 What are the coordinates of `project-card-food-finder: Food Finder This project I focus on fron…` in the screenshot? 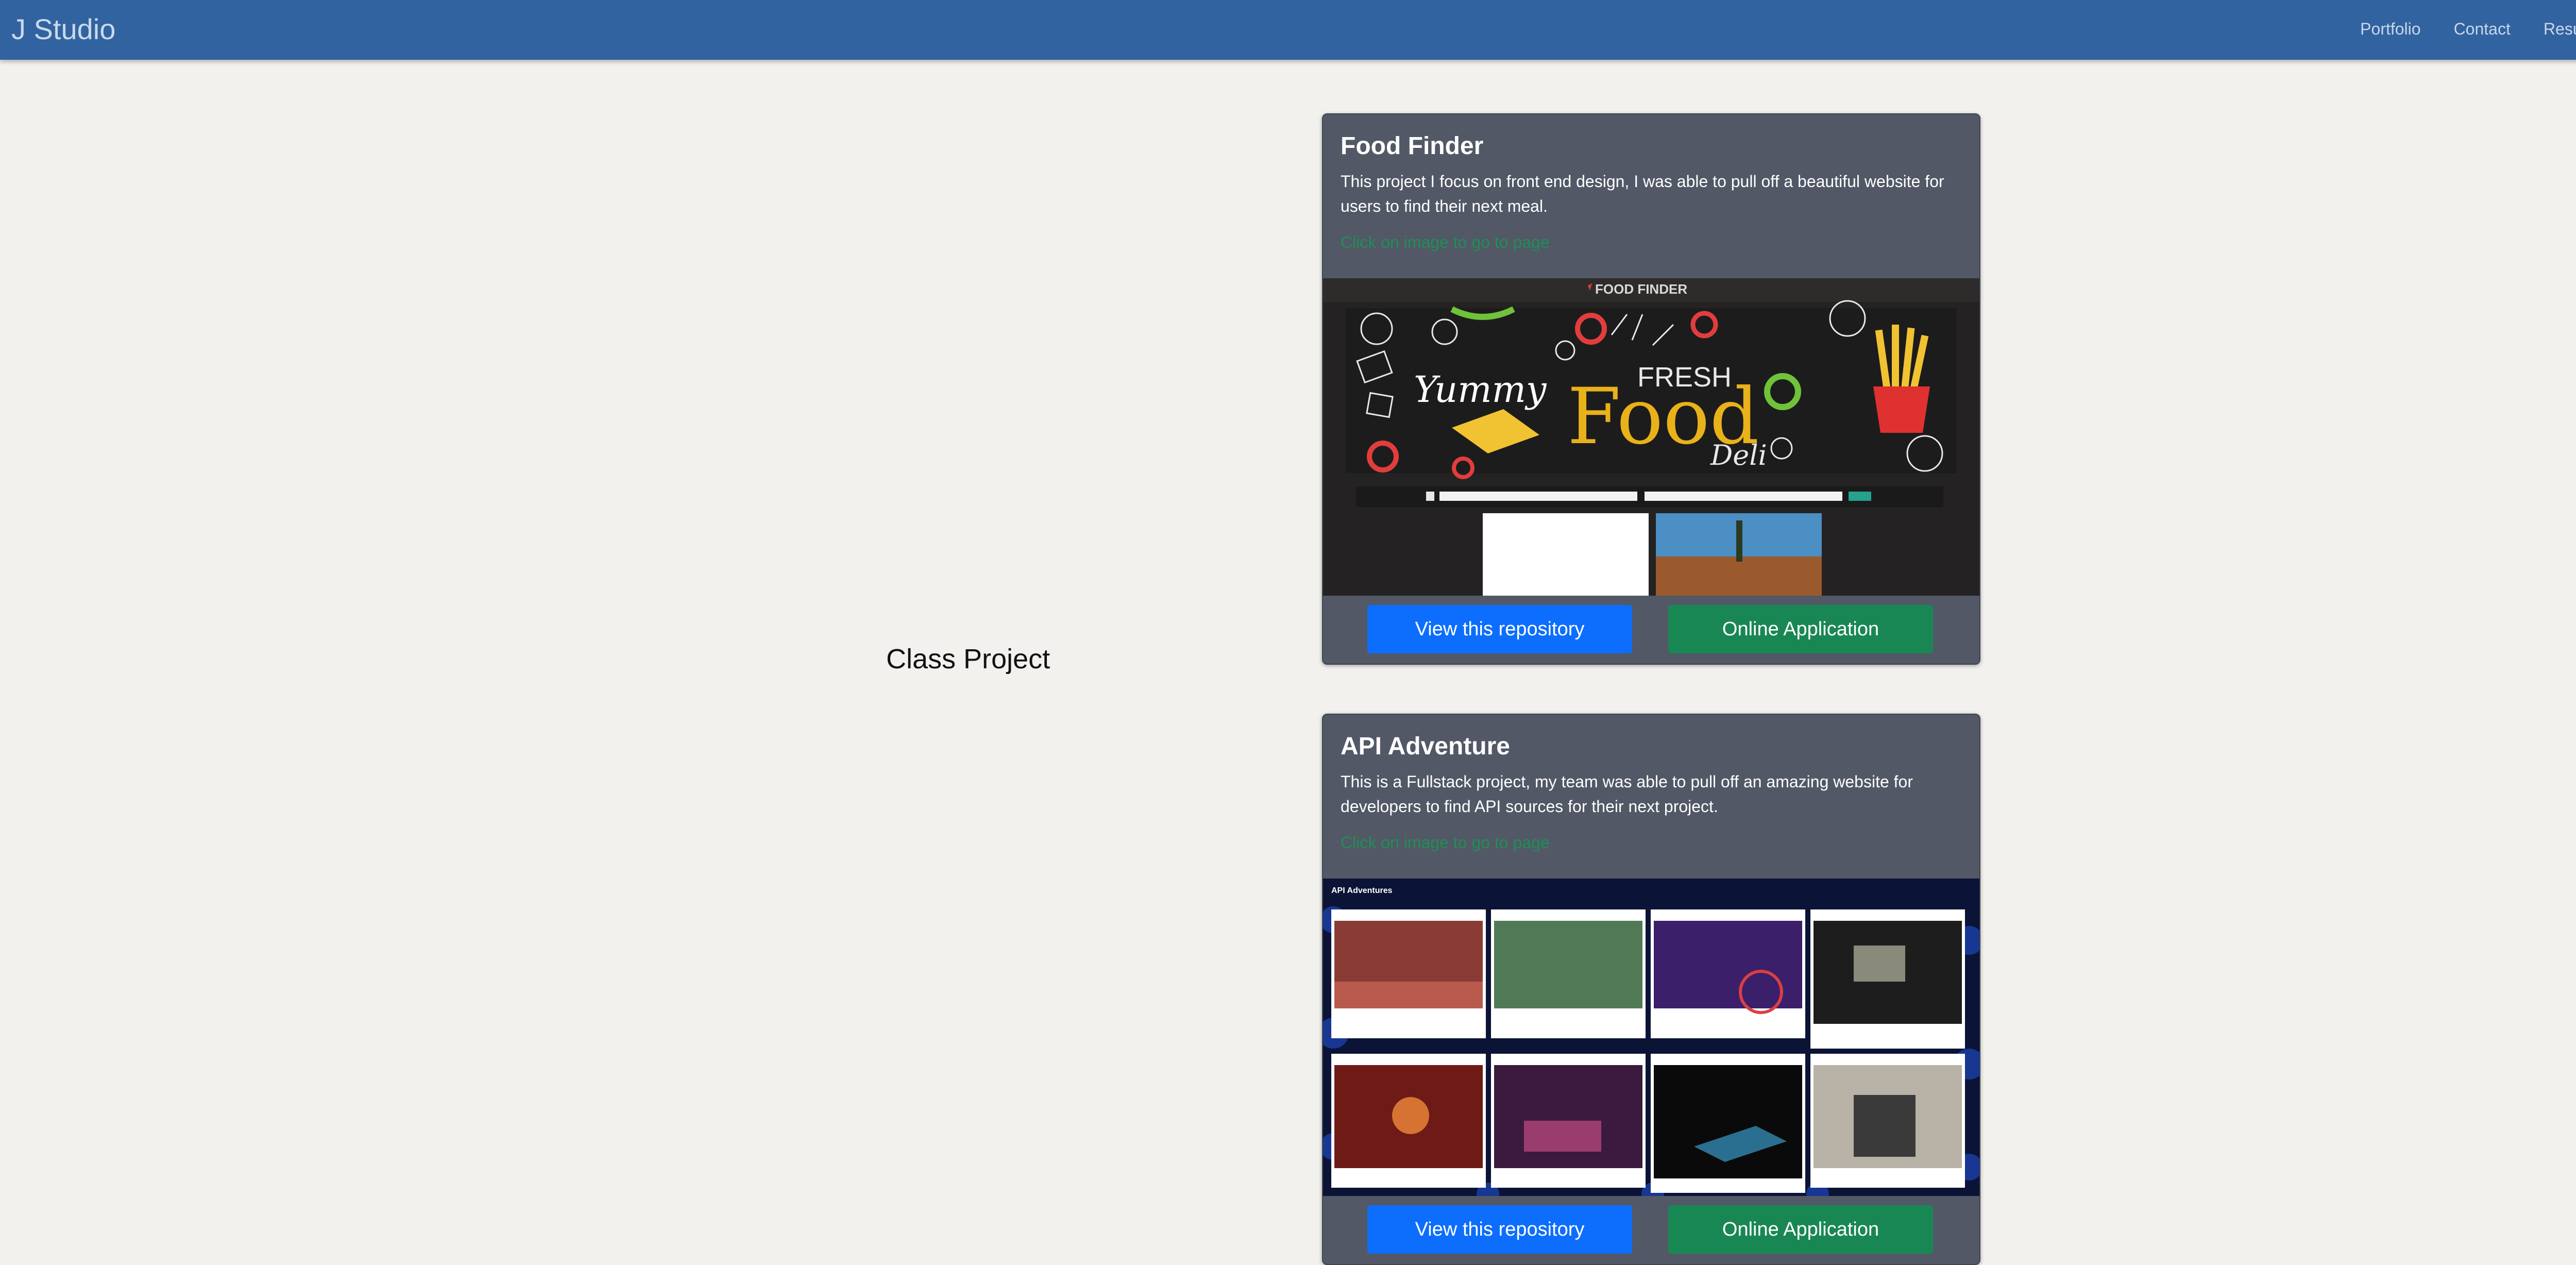 It's located at (1651, 389).